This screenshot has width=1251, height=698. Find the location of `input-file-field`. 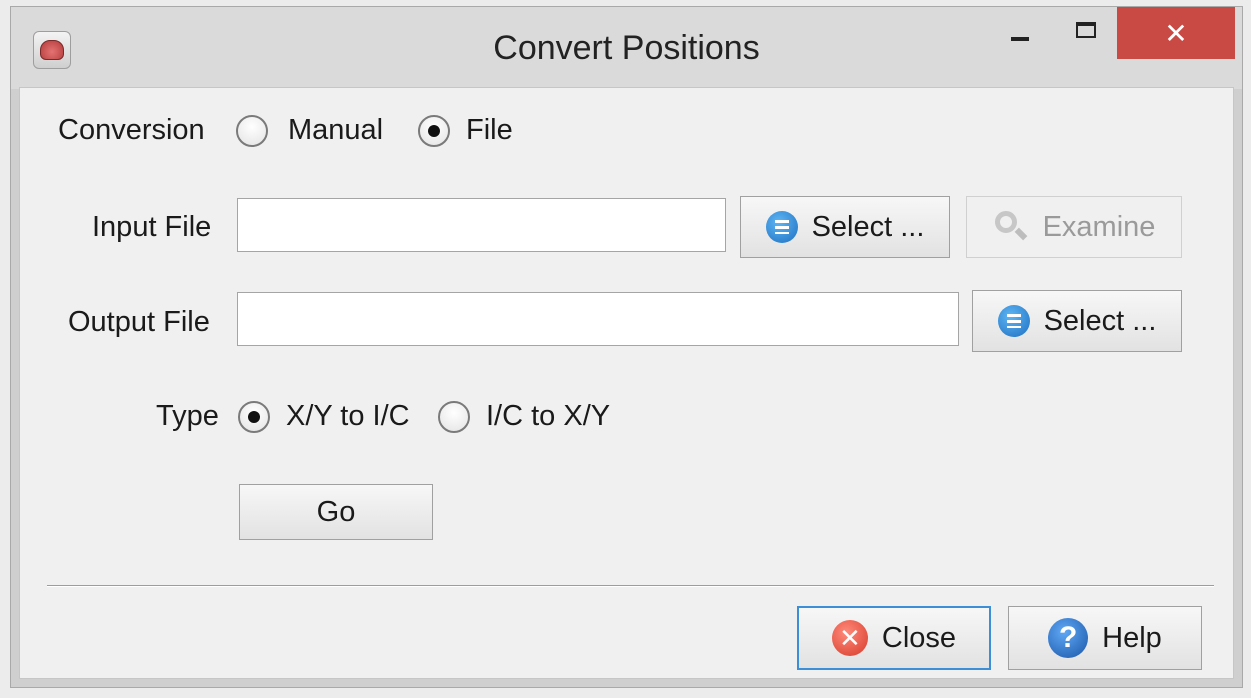

input-file-field is located at coordinates (481, 225).